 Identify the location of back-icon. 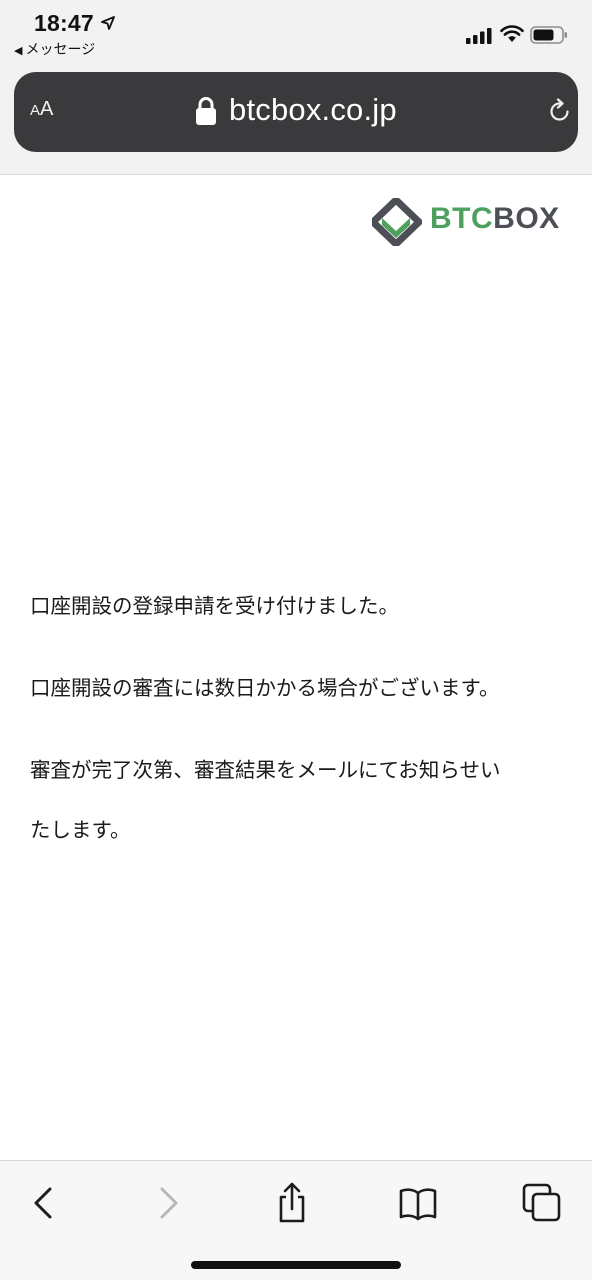
(44, 1203).